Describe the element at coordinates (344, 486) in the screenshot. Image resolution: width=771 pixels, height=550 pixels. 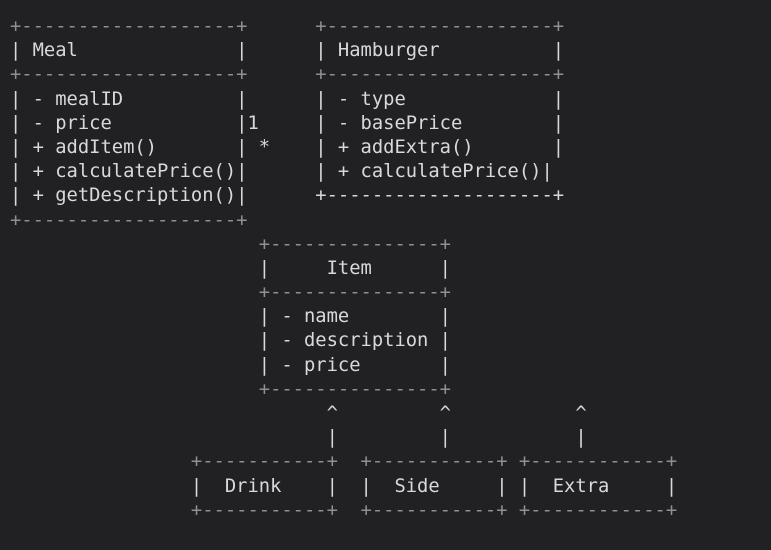
I see `subclasses-title-row: | Drink | | Side | | Extra |` at that location.